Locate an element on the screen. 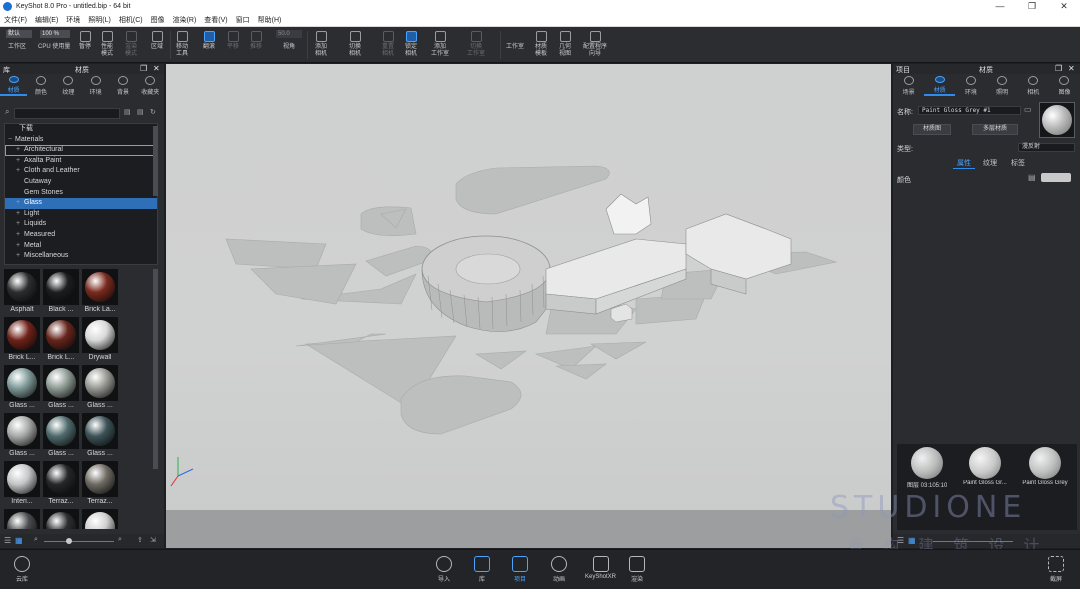 The image size is (1080, 589). tab-backplates: 背景 is located at coordinates (122, 85).